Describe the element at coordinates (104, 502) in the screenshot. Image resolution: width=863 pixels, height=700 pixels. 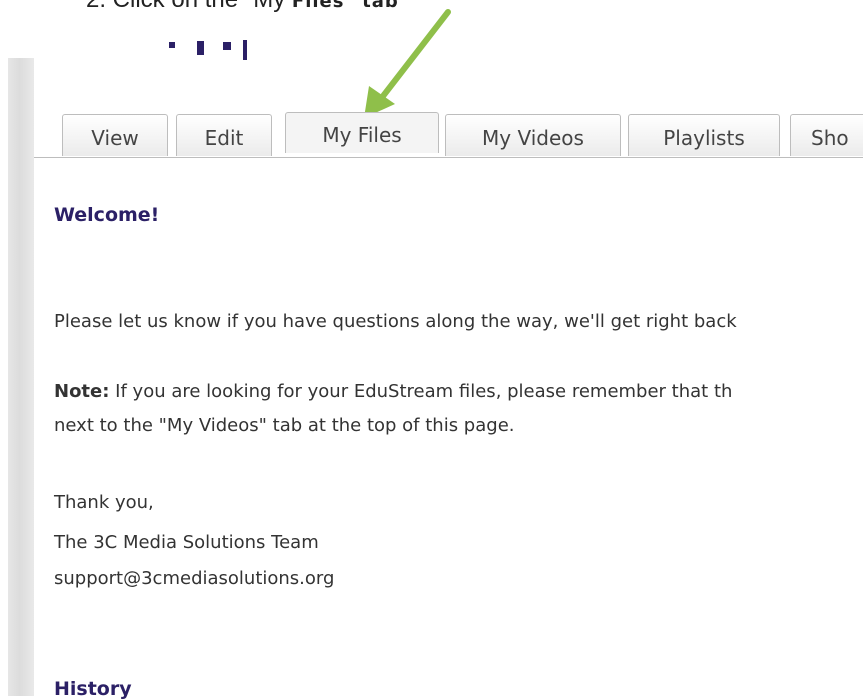
I see `signoff-thanks: Thank you,` at that location.